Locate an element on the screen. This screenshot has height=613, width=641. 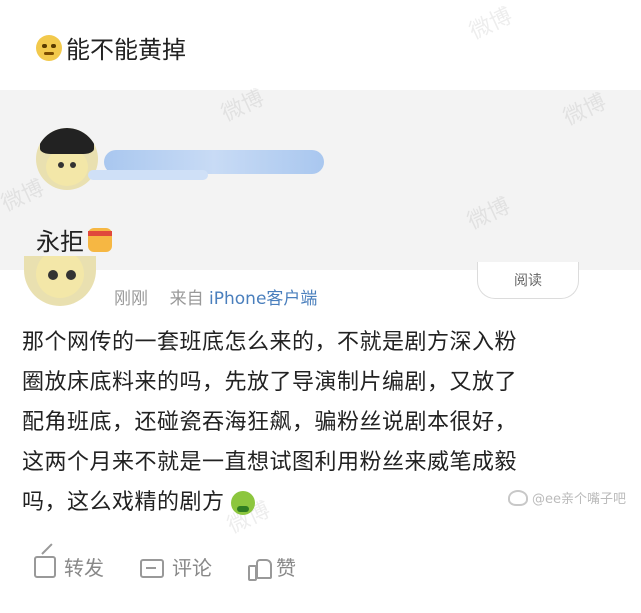
weibo-logo-icon is located at coordinates (518, 497).